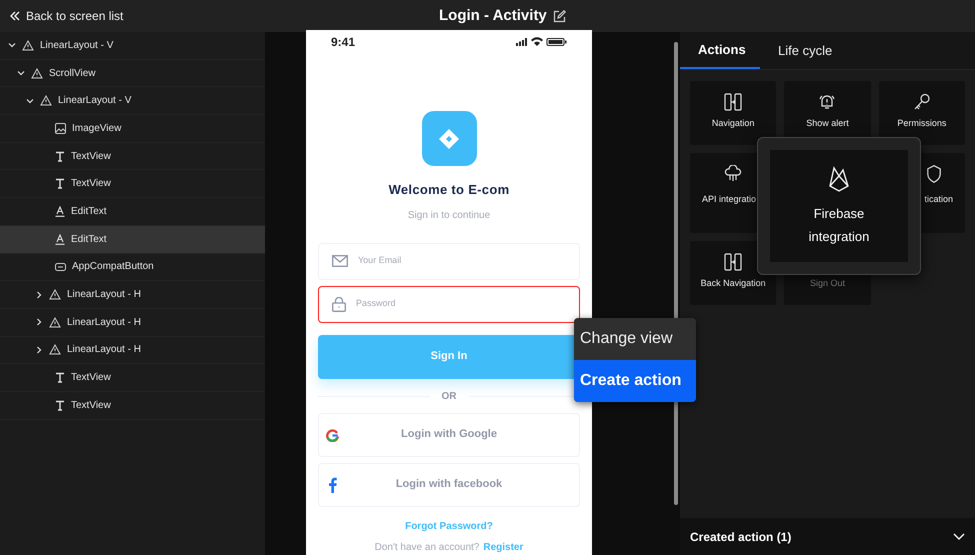 The height and width of the screenshot is (555, 975). Describe the element at coordinates (839, 179) in the screenshot. I see `flame-icon` at that location.